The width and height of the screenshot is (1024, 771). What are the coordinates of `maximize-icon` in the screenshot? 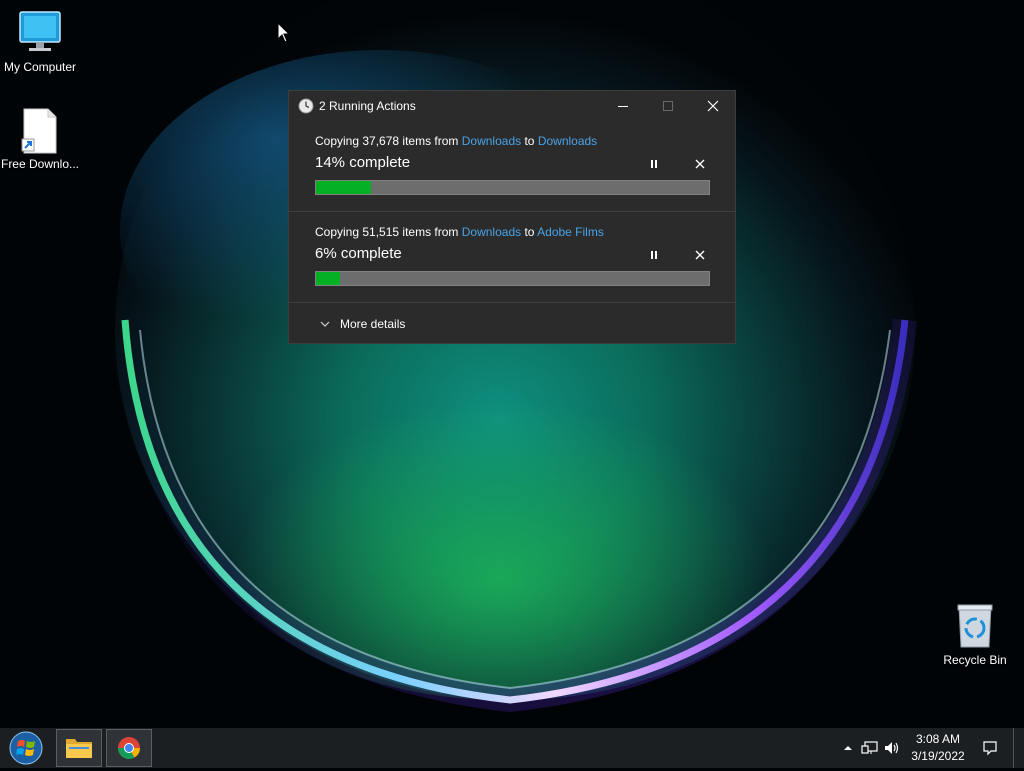 It's located at (667, 106).